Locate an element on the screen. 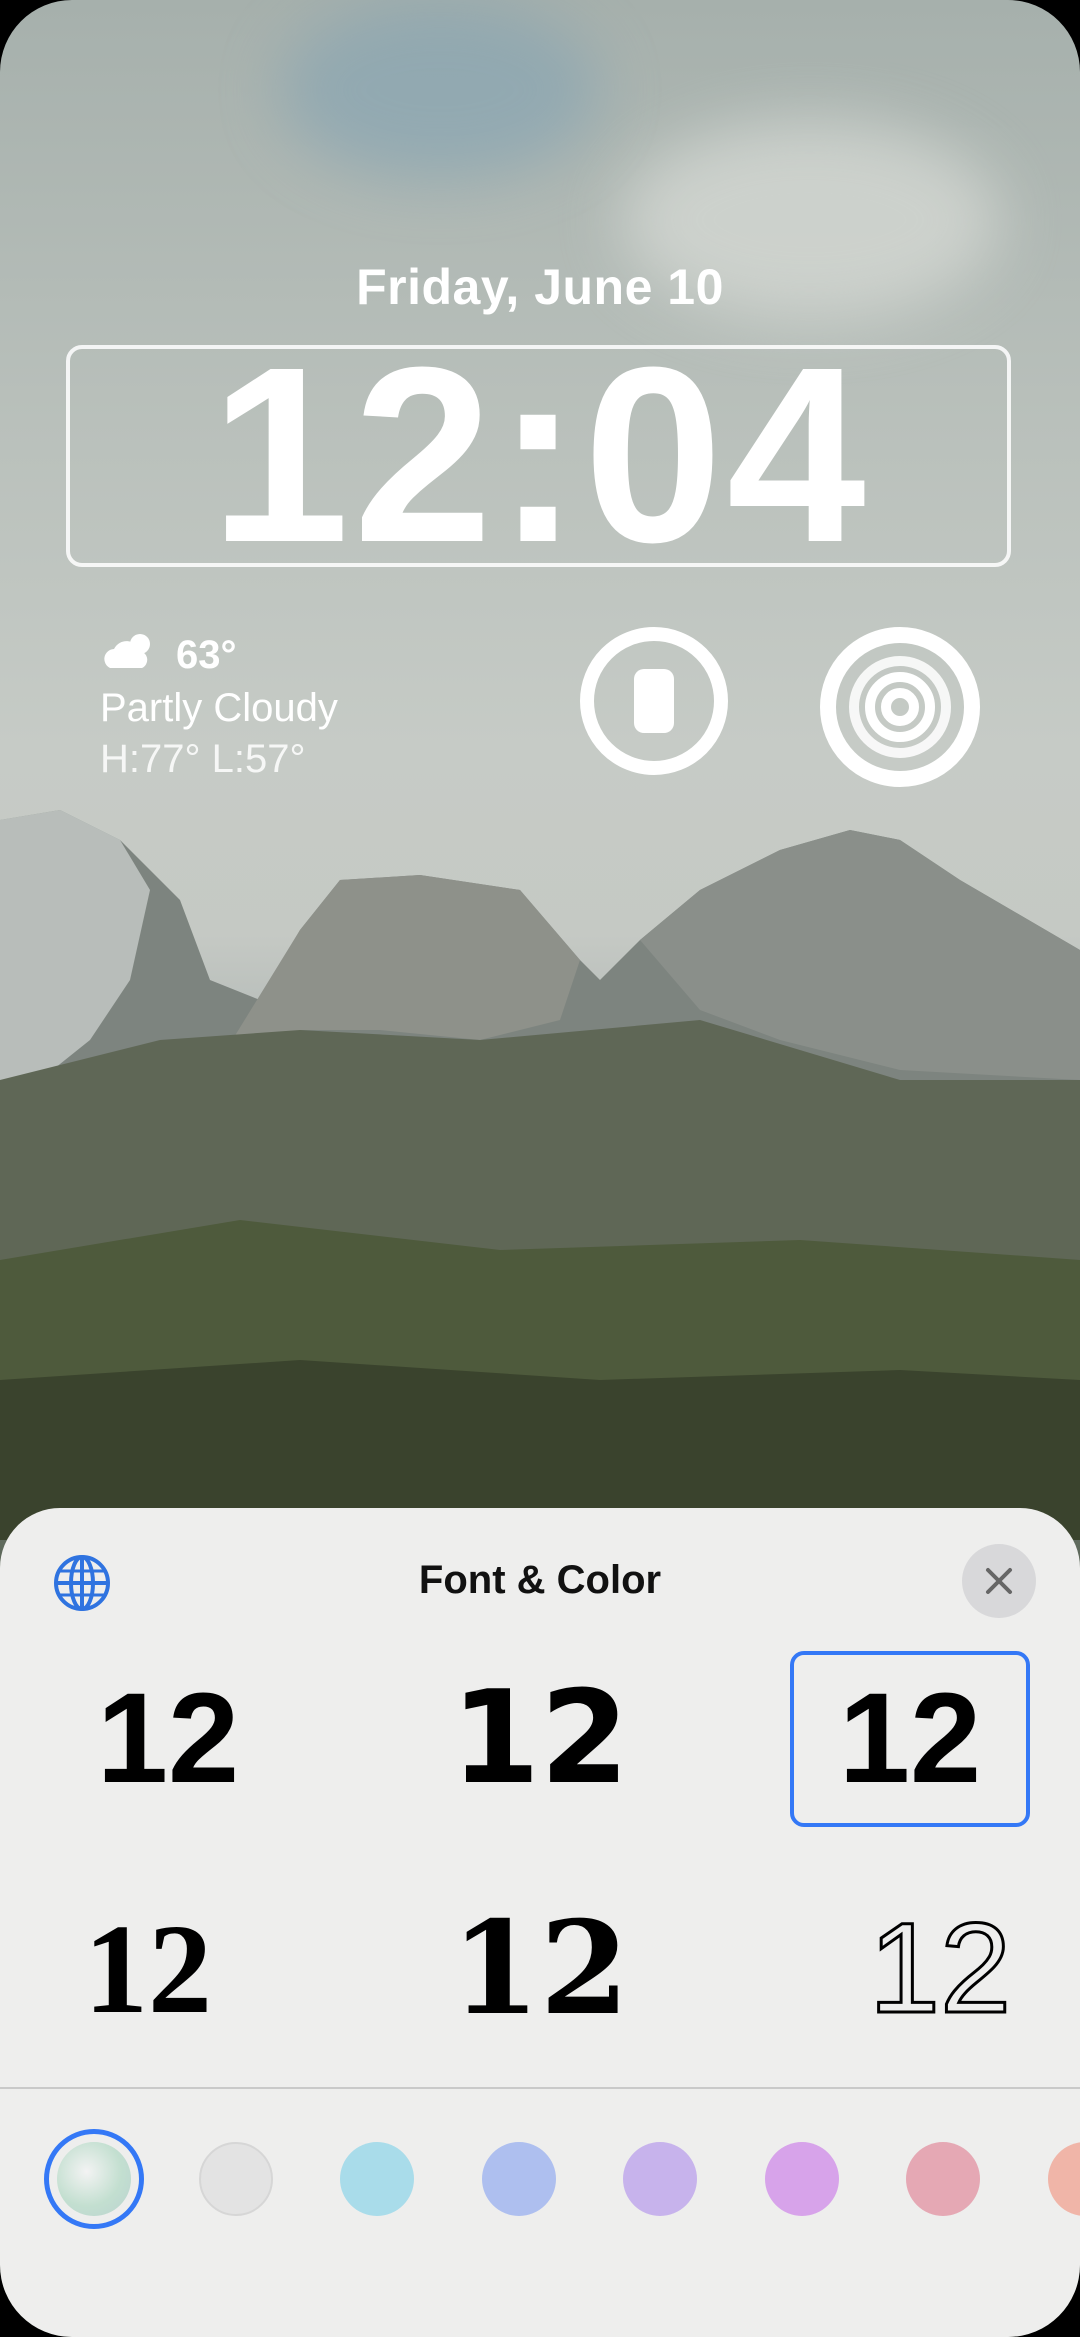  apple-watch-icon is located at coordinates (654, 701).